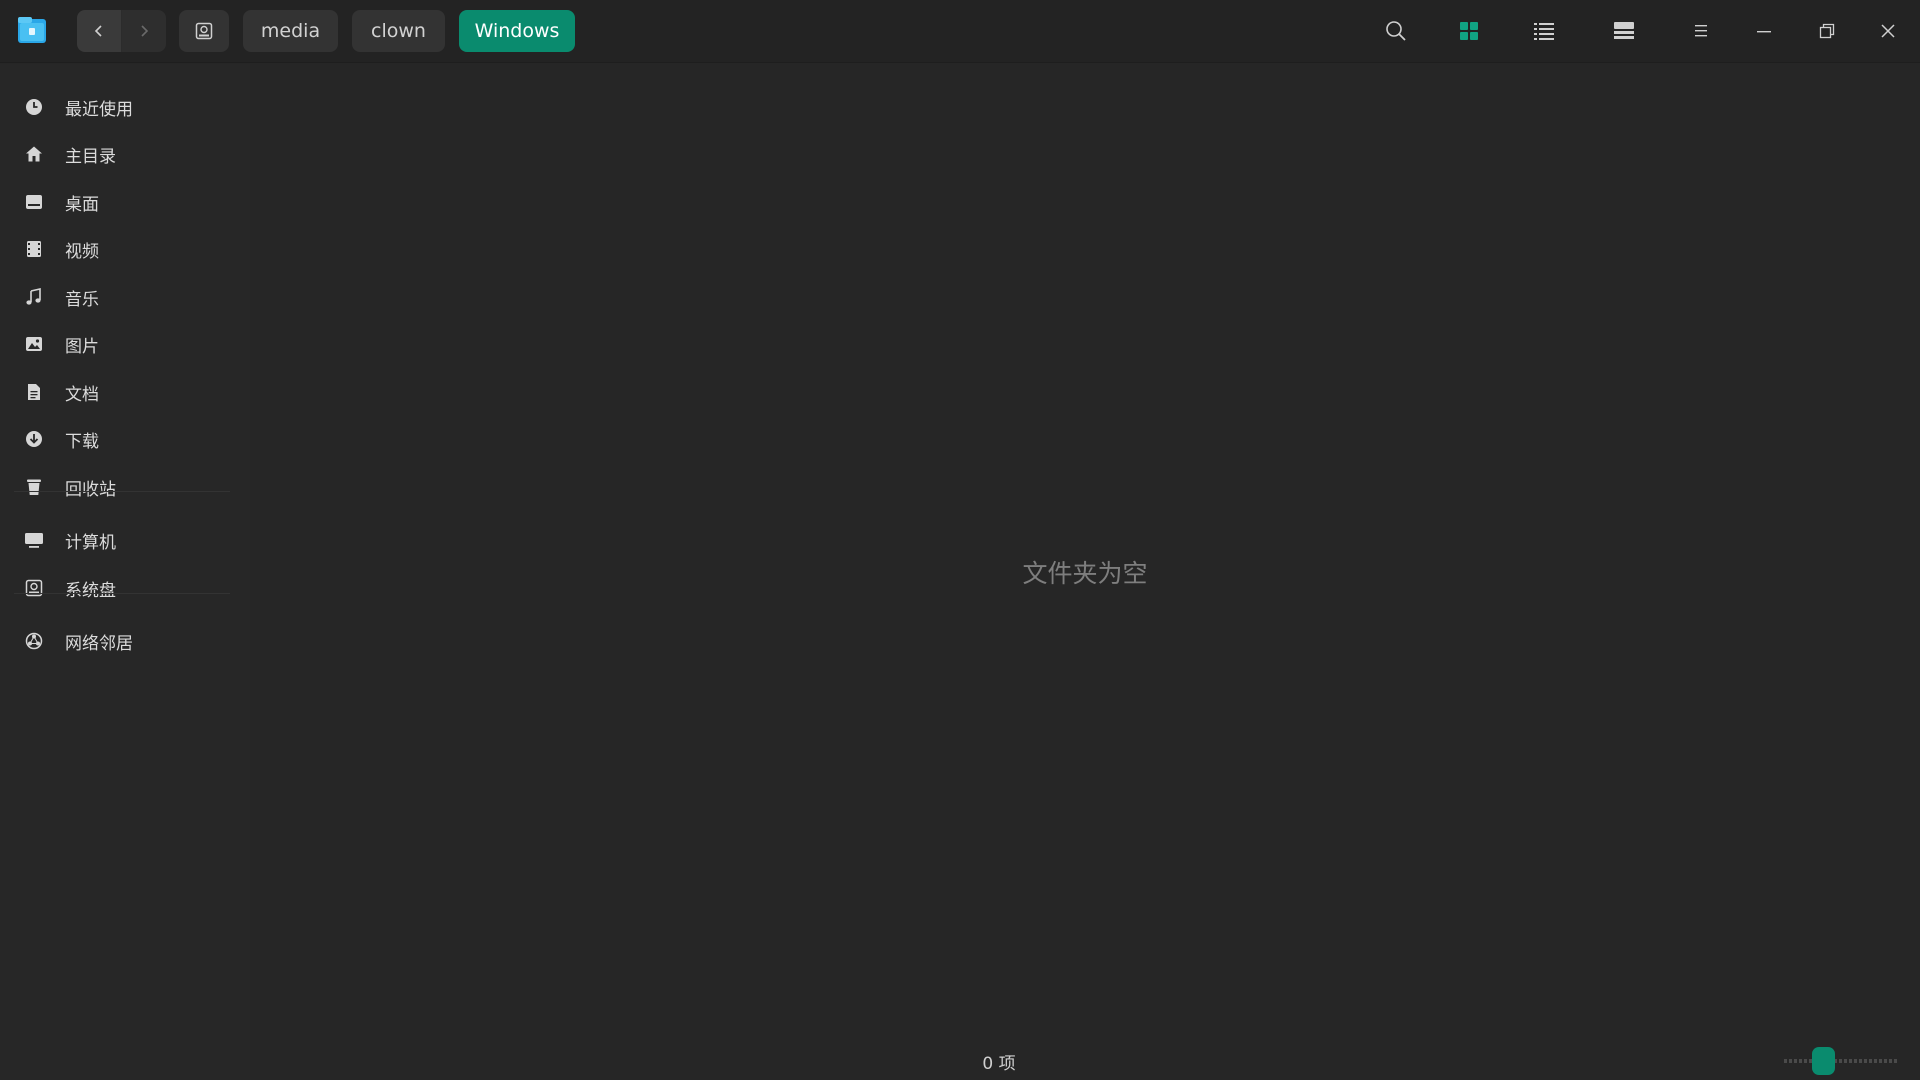 The image size is (1920, 1080). I want to click on back-button, so click(99, 31).